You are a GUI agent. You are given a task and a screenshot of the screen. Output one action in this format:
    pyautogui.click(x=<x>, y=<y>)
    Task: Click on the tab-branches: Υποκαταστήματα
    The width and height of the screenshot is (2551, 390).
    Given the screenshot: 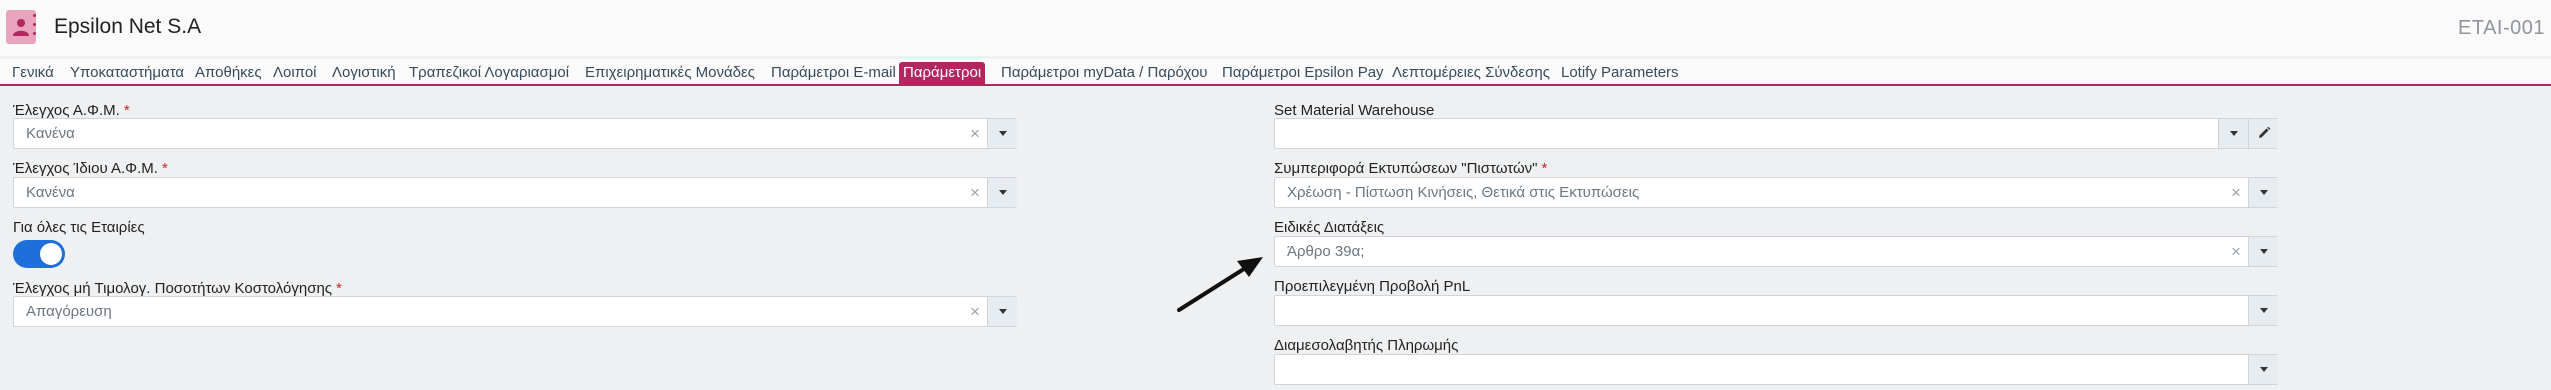 What is the action you would take?
    pyautogui.click(x=127, y=74)
    